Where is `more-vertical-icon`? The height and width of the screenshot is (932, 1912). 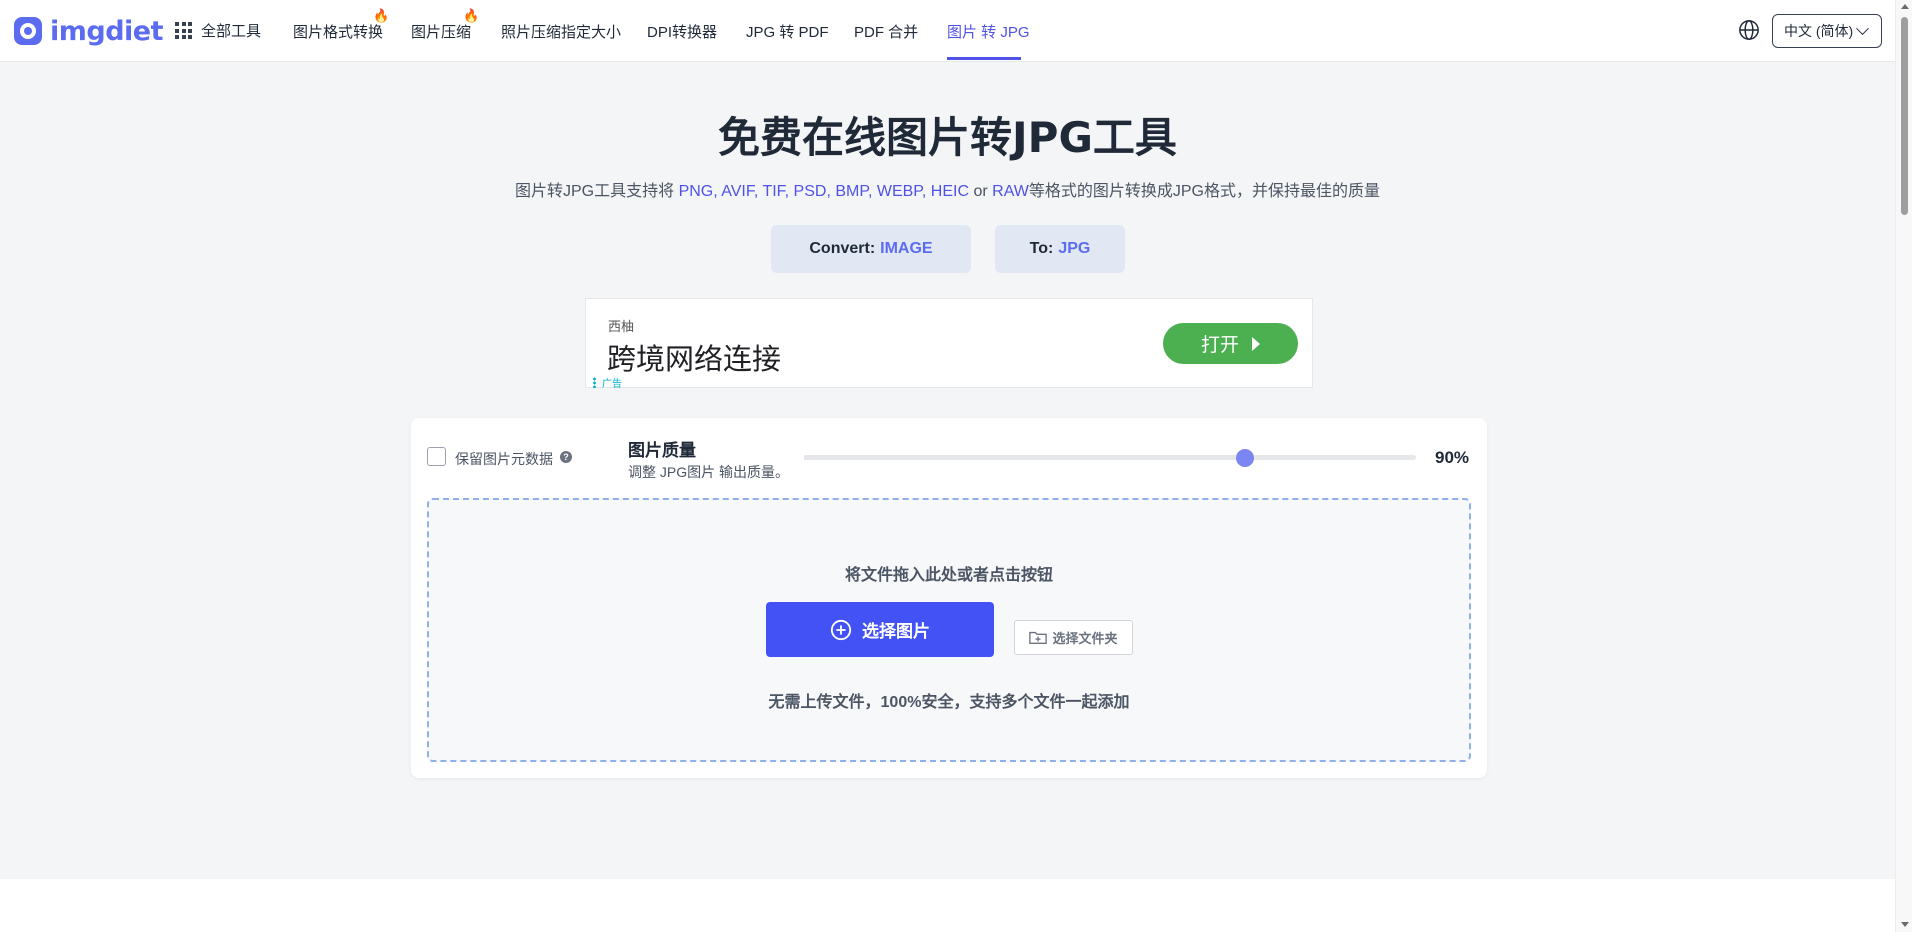 more-vertical-icon is located at coordinates (594, 382).